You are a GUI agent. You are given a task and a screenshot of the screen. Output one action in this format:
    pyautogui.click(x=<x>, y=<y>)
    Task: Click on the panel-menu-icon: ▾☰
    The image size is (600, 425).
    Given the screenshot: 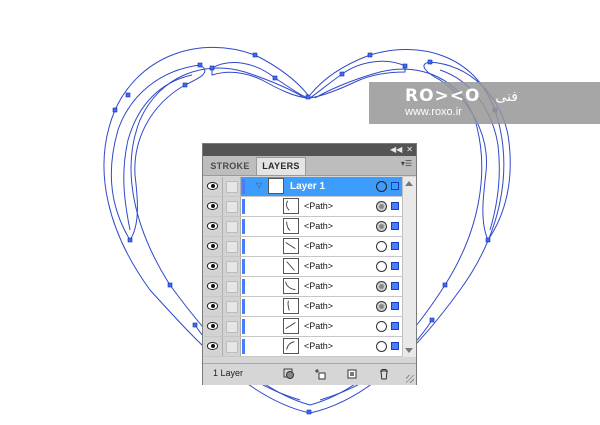 What is the action you would take?
    pyautogui.click(x=406, y=163)
    